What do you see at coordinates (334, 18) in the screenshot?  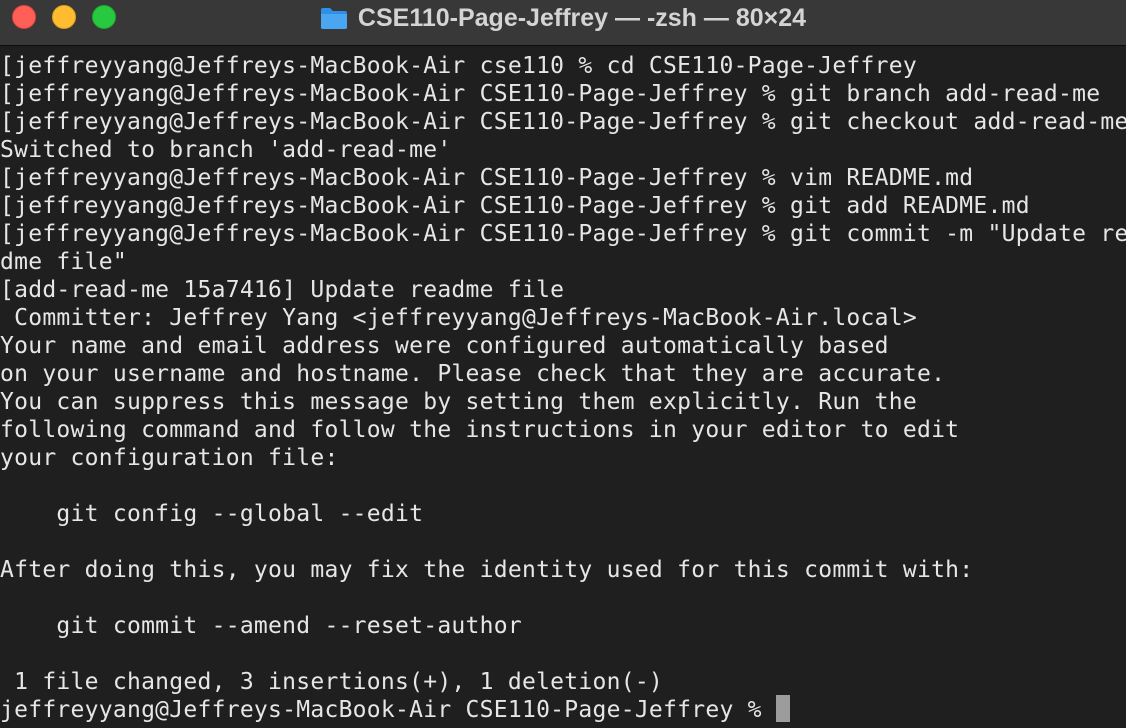 I see `folder-icon` at bounding box center [334, 18].